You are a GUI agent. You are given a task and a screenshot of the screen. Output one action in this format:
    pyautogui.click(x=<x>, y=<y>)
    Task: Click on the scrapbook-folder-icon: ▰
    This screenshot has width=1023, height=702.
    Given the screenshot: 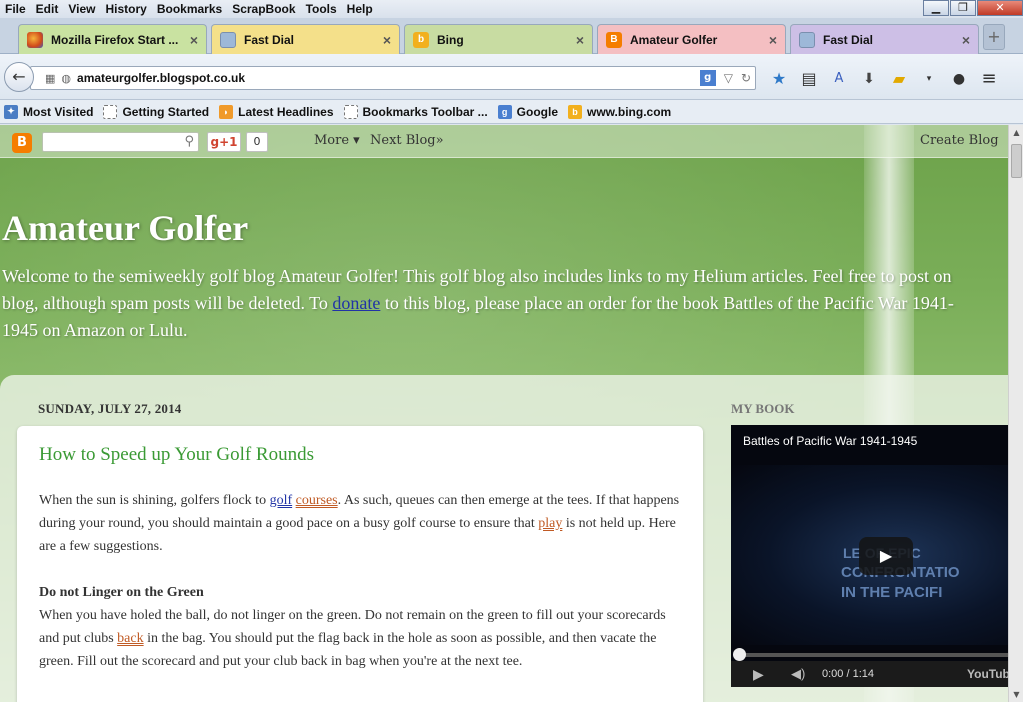 What is the action you would take?
    pyautogui.click(x=899, y=78)
    